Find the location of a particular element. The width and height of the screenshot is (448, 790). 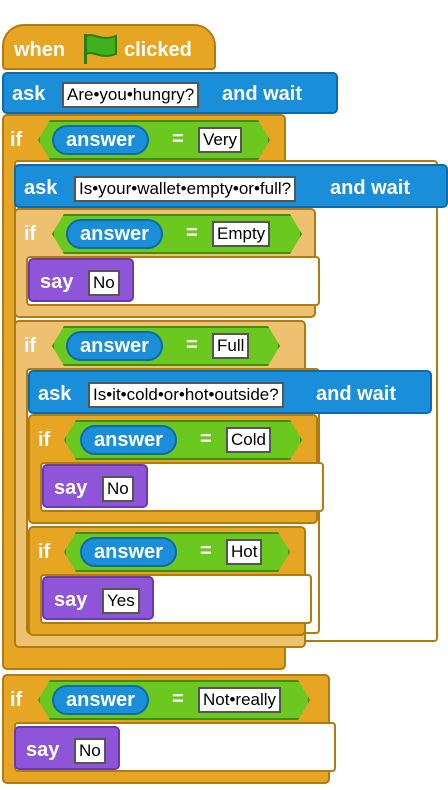

value-input: Full is located at coordinates (231, 346).